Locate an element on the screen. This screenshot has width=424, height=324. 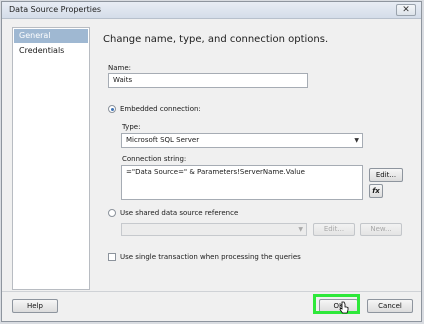
sidebar-item-credentials: Credentials is located at coordinates (51, 51).